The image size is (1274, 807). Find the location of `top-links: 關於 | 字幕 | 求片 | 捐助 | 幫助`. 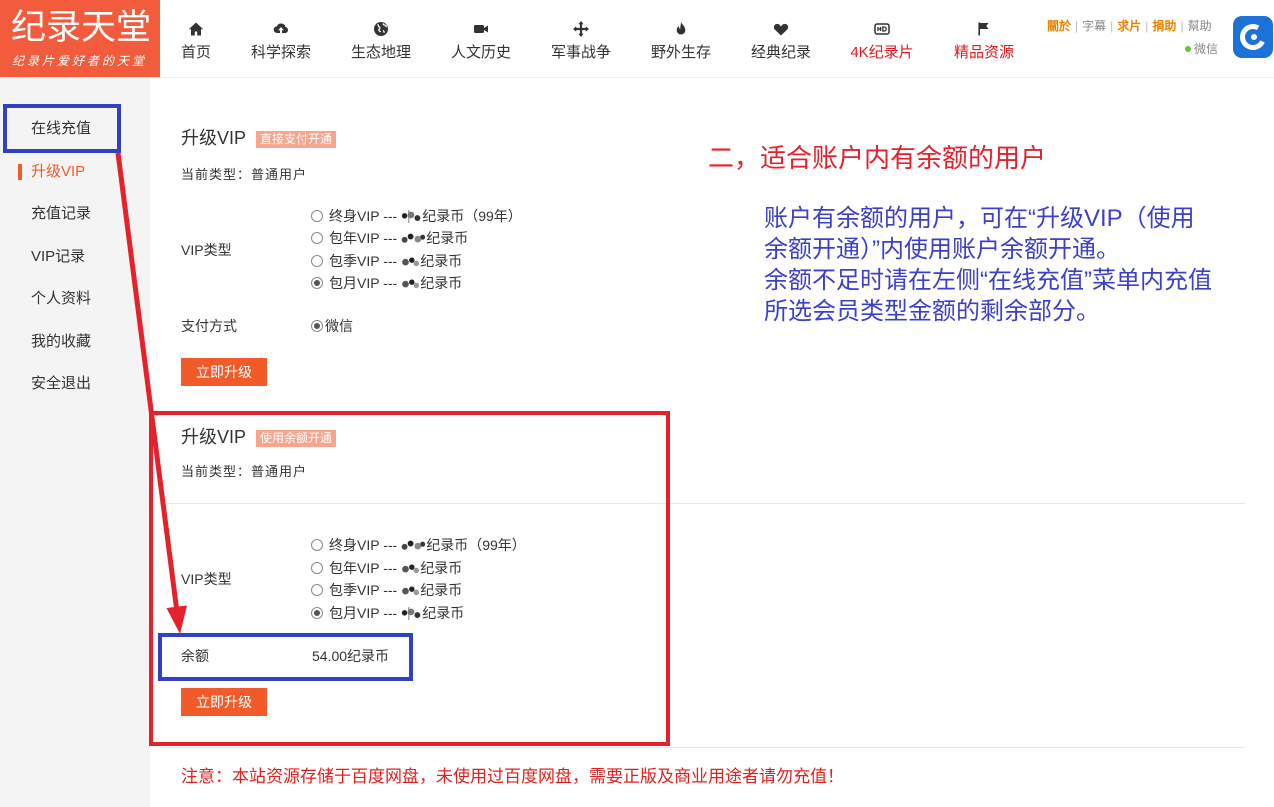

top-links: 關於 | 字幕 | 求片 | 捐助 | 幫助 is located at coordinates (1129, 26).